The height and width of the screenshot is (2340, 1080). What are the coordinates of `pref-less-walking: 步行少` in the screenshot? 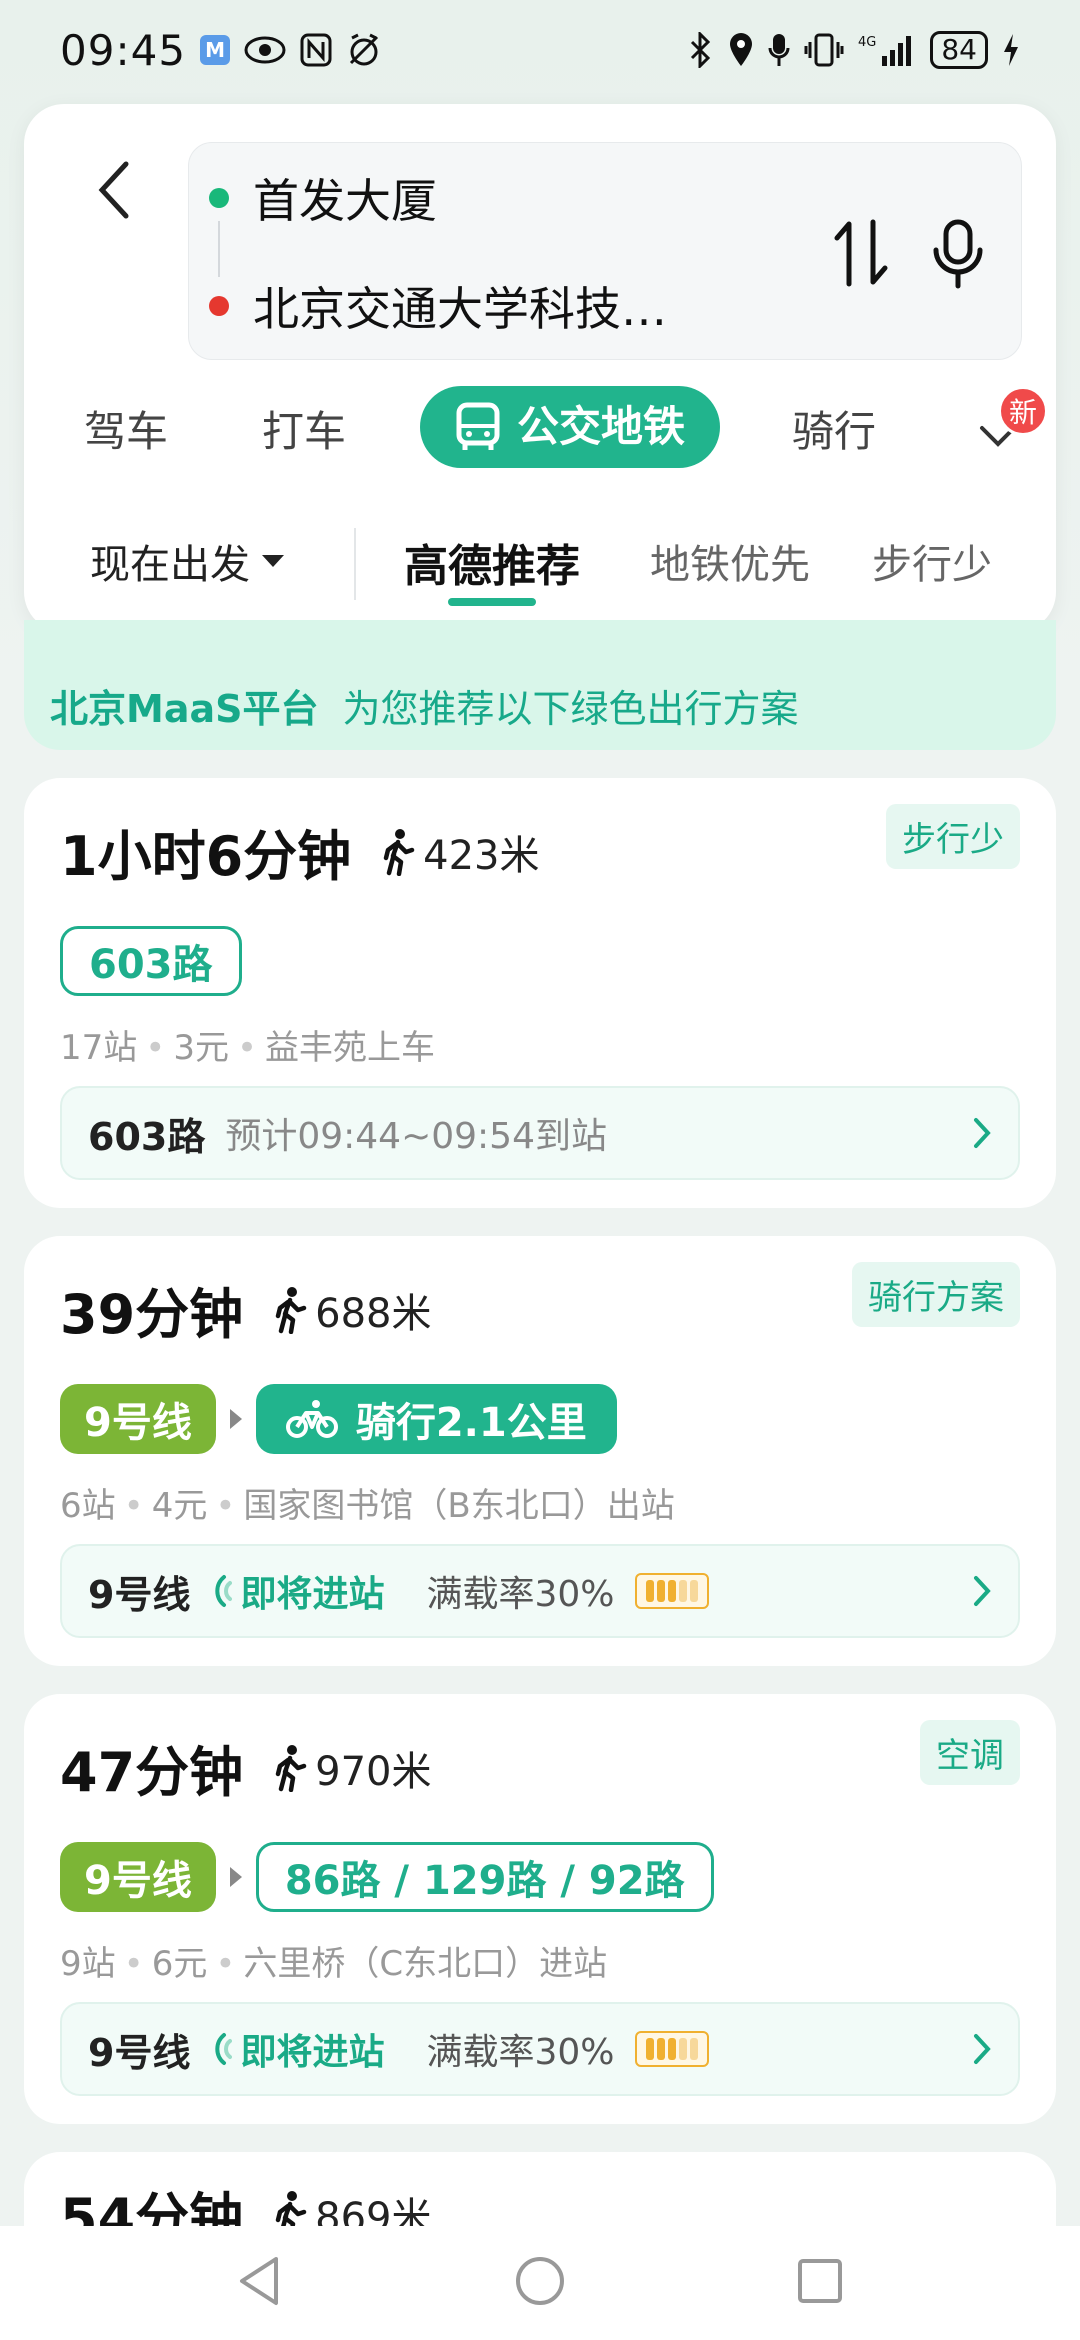 It's located at (932, 561).